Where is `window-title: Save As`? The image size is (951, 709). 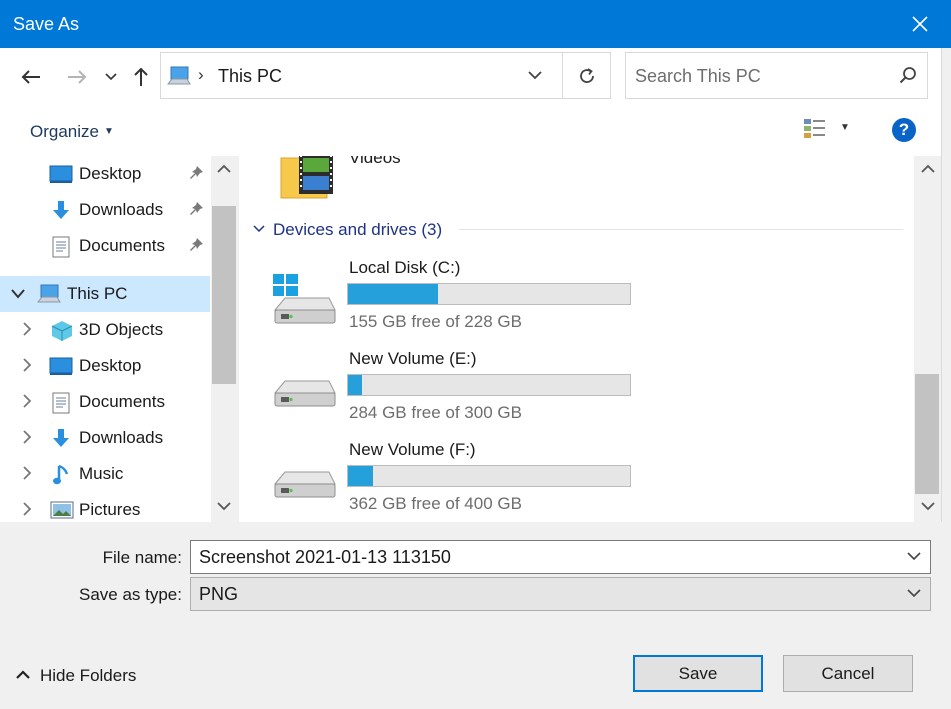
window-title: Save As is located at coordinates (46, 24).